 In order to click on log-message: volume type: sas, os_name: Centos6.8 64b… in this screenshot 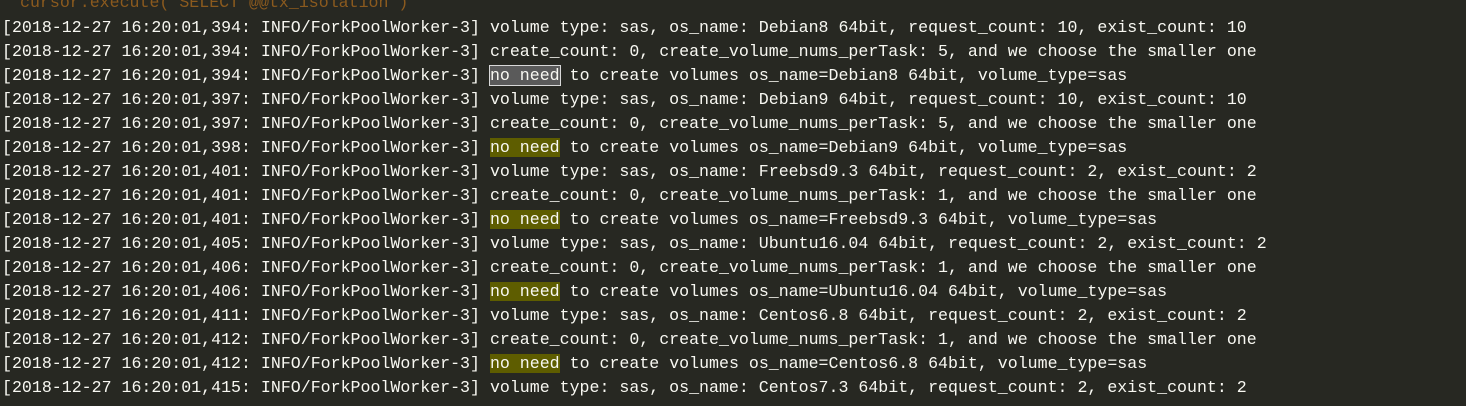, I will do `click(868, 315)`.